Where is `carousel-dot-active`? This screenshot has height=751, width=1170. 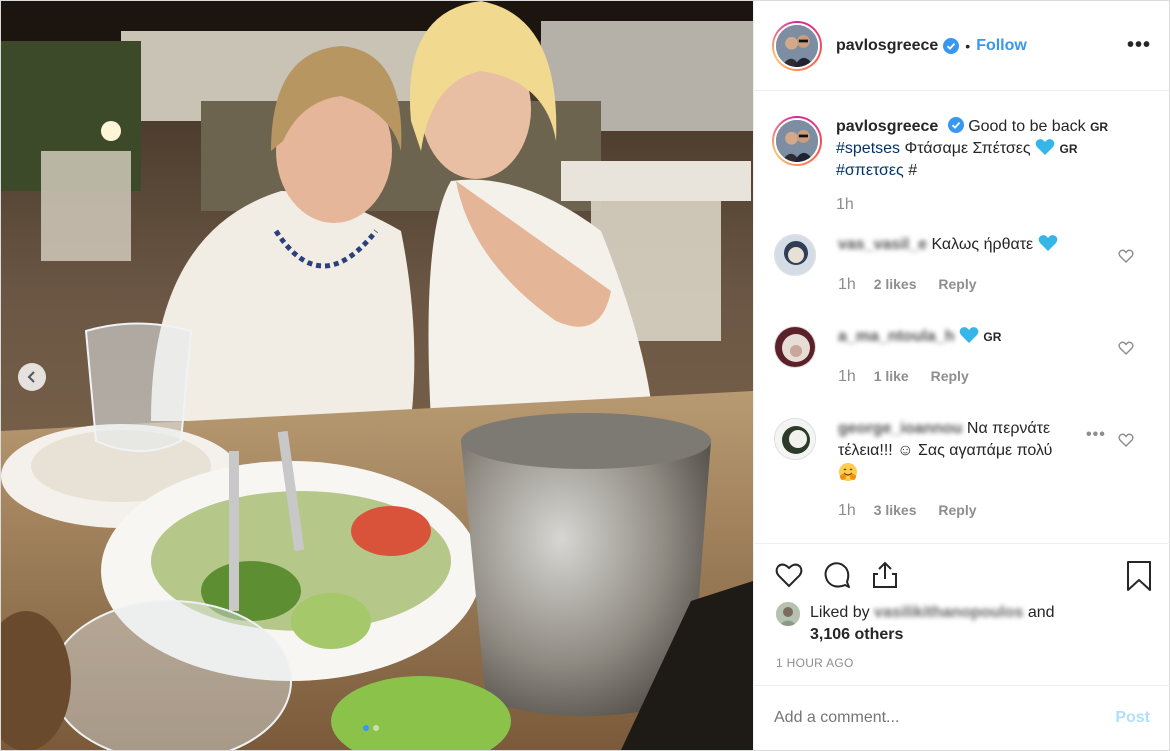 carousel-dot-active is located at coordinates (366, 728).